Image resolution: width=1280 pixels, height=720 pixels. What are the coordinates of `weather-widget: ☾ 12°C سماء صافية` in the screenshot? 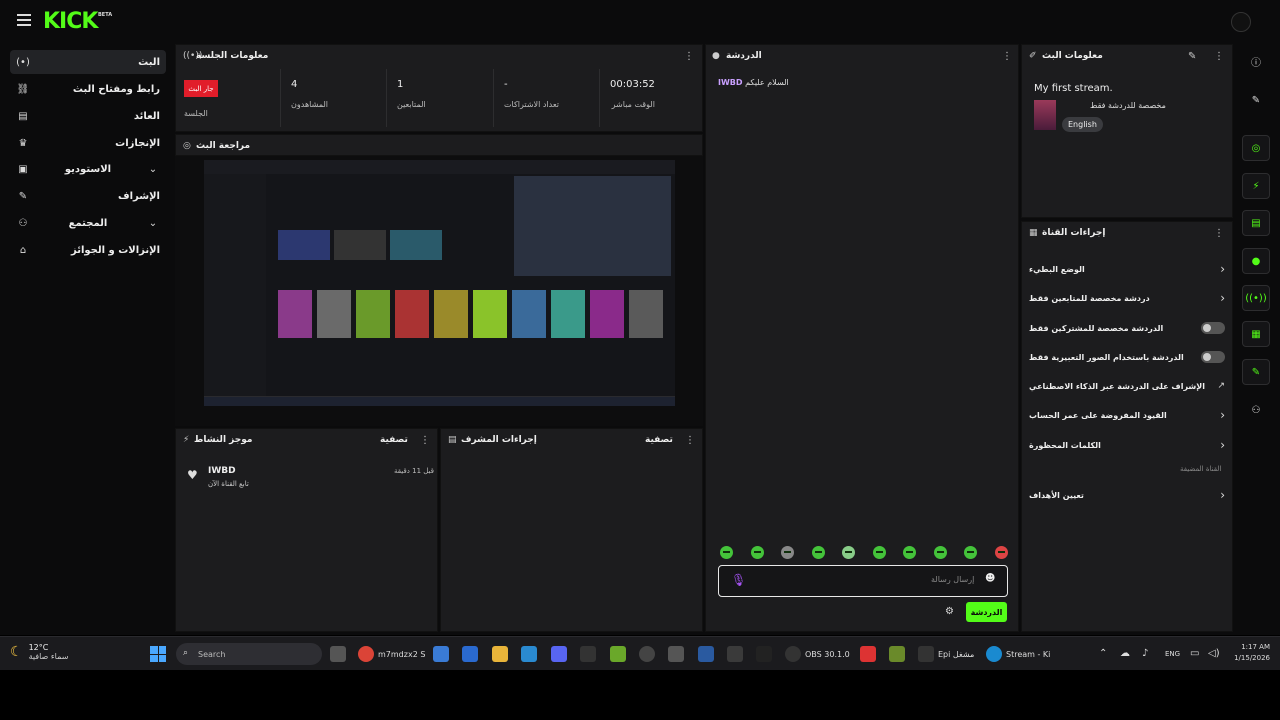 It's located at (39, 652).